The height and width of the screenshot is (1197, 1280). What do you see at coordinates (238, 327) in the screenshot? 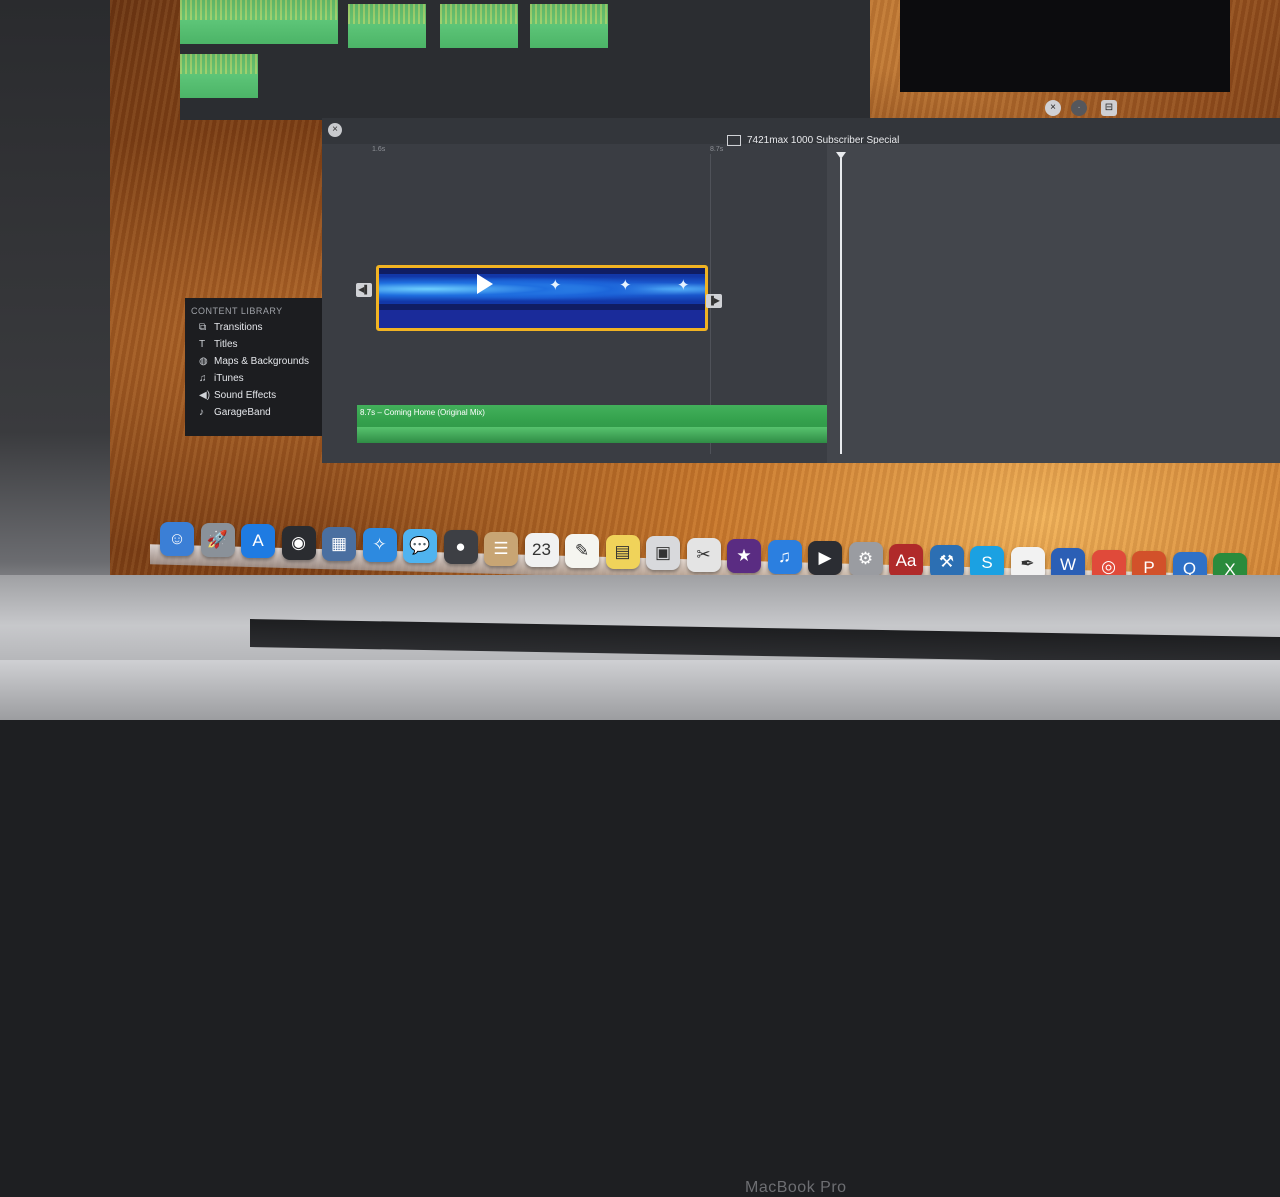
I see `library-item-label: Transitions` at bounding box center [238, 327].